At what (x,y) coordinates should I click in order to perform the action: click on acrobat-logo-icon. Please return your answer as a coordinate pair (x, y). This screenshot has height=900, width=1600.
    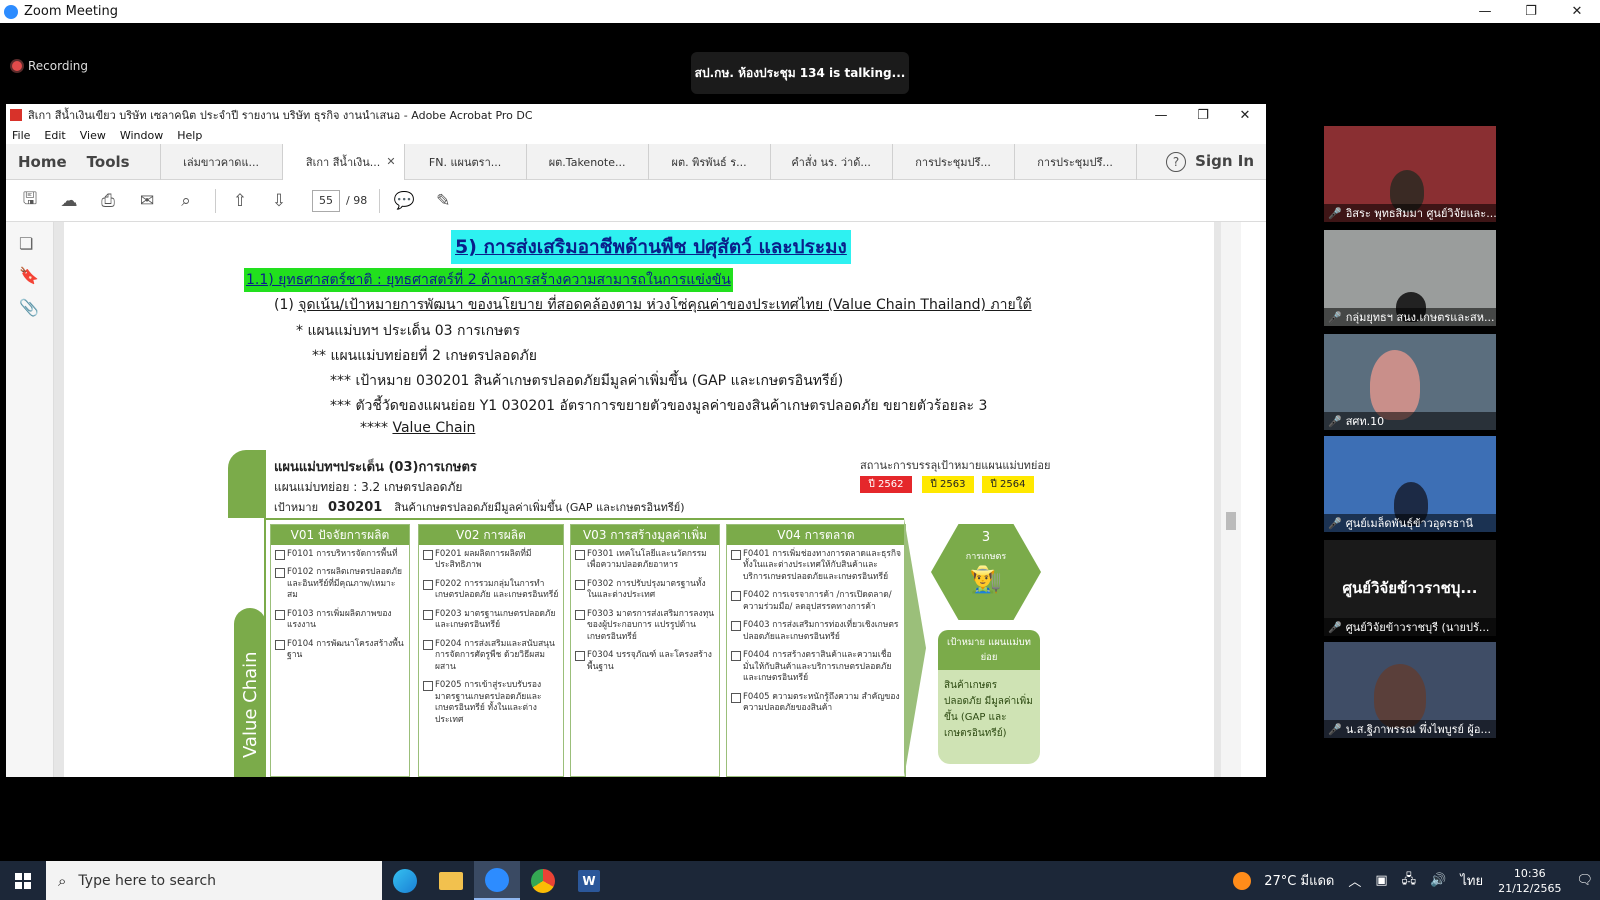
    Looking at the image, I should click on (16, 115).